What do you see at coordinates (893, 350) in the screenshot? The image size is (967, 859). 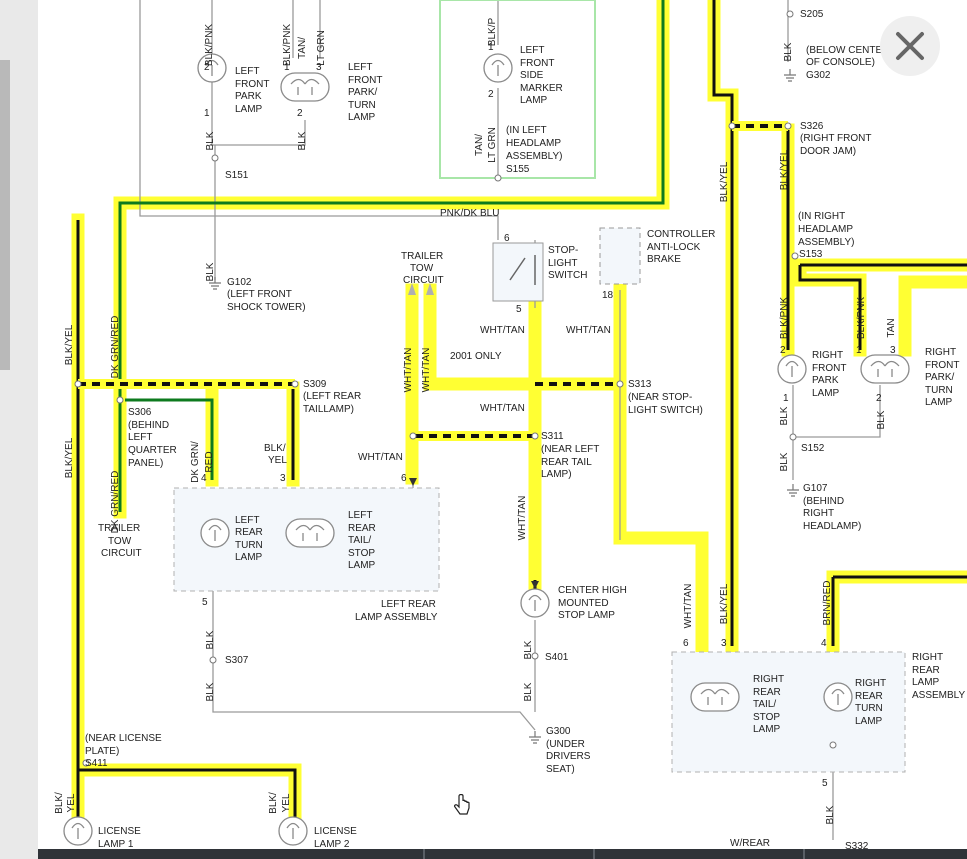 I see `label-p-3c: 3` at bounding box center [893, 350].